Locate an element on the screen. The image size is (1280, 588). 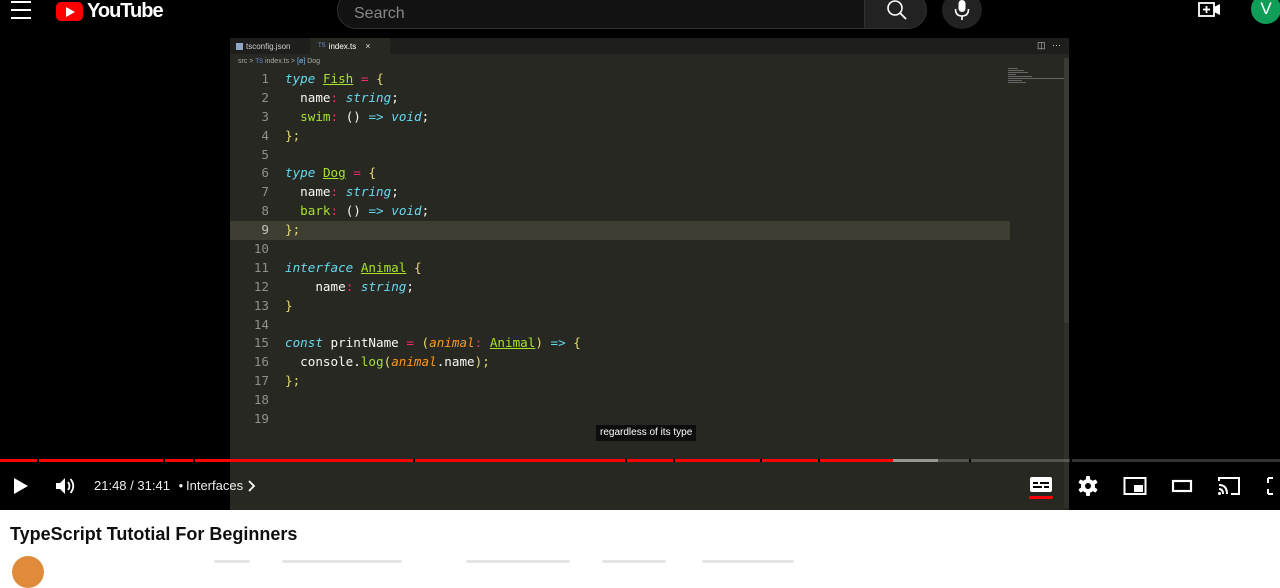
editor-tabbar: tsconfig.json TS index.ts × ◫ ⋯ is located at coordinates (649, 46).